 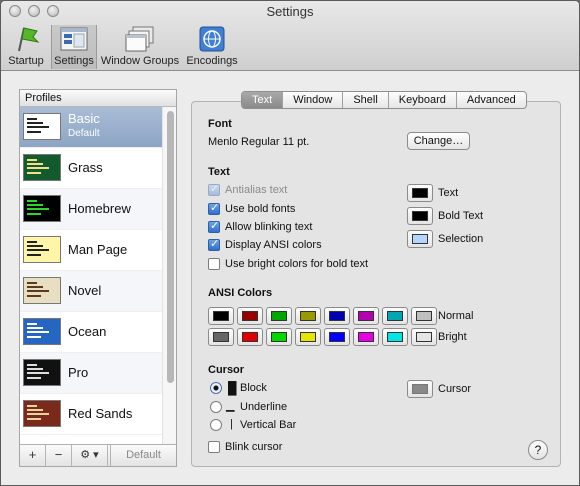 What do you see at coordinates (214, 189) in the screenshot?
I see `antialias-checkbox` at bounding box center [214, 189].